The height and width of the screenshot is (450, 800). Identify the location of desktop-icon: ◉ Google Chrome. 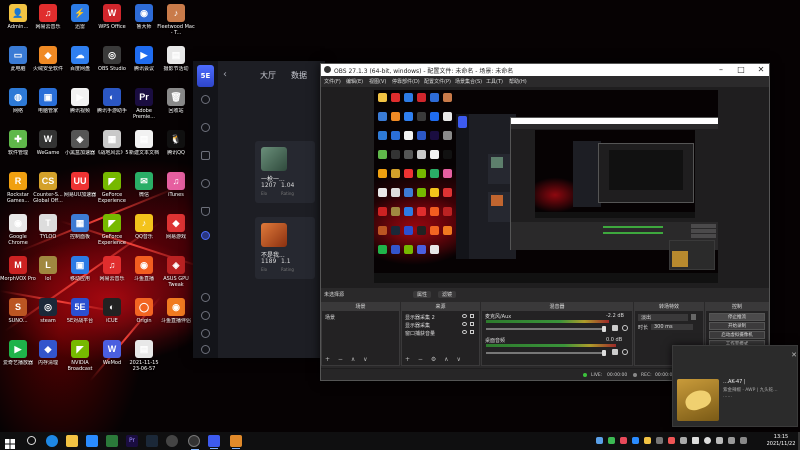
(18, 233).